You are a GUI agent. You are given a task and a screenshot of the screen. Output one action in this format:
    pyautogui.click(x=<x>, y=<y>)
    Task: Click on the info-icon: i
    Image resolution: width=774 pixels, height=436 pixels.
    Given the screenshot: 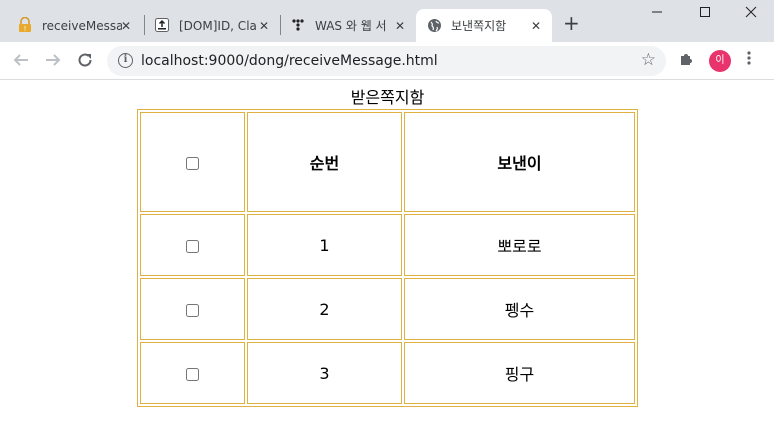 What is the action you would take?
    pyautogui.click(x=125, y=60)
    